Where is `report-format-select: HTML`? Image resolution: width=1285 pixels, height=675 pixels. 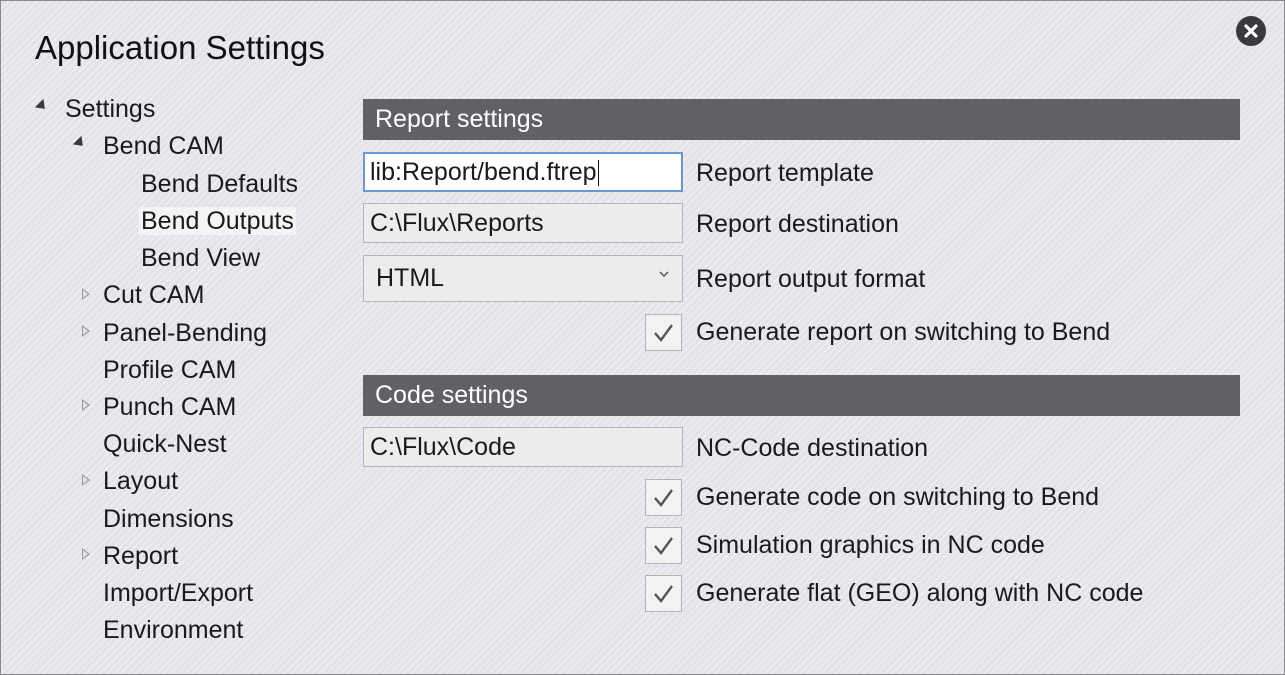
report-format-select: HTML is located at coordinates (523, 278).